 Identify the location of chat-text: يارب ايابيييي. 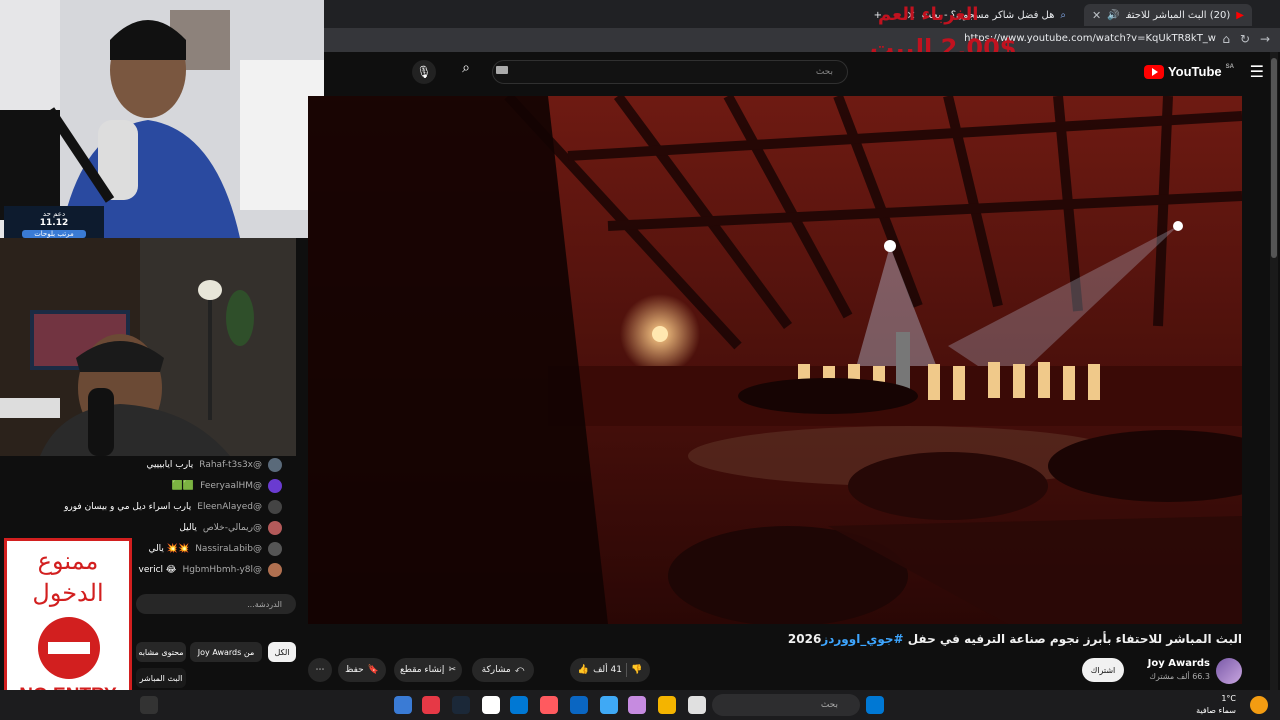
(170, 465).